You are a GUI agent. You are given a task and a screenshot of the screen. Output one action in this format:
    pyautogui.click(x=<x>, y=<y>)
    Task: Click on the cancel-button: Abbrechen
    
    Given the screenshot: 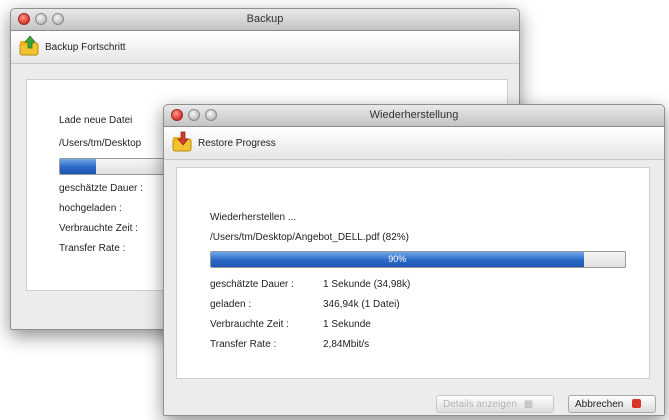 What is the action you would take?
    pyautogui.click(x=612, y=404)
    